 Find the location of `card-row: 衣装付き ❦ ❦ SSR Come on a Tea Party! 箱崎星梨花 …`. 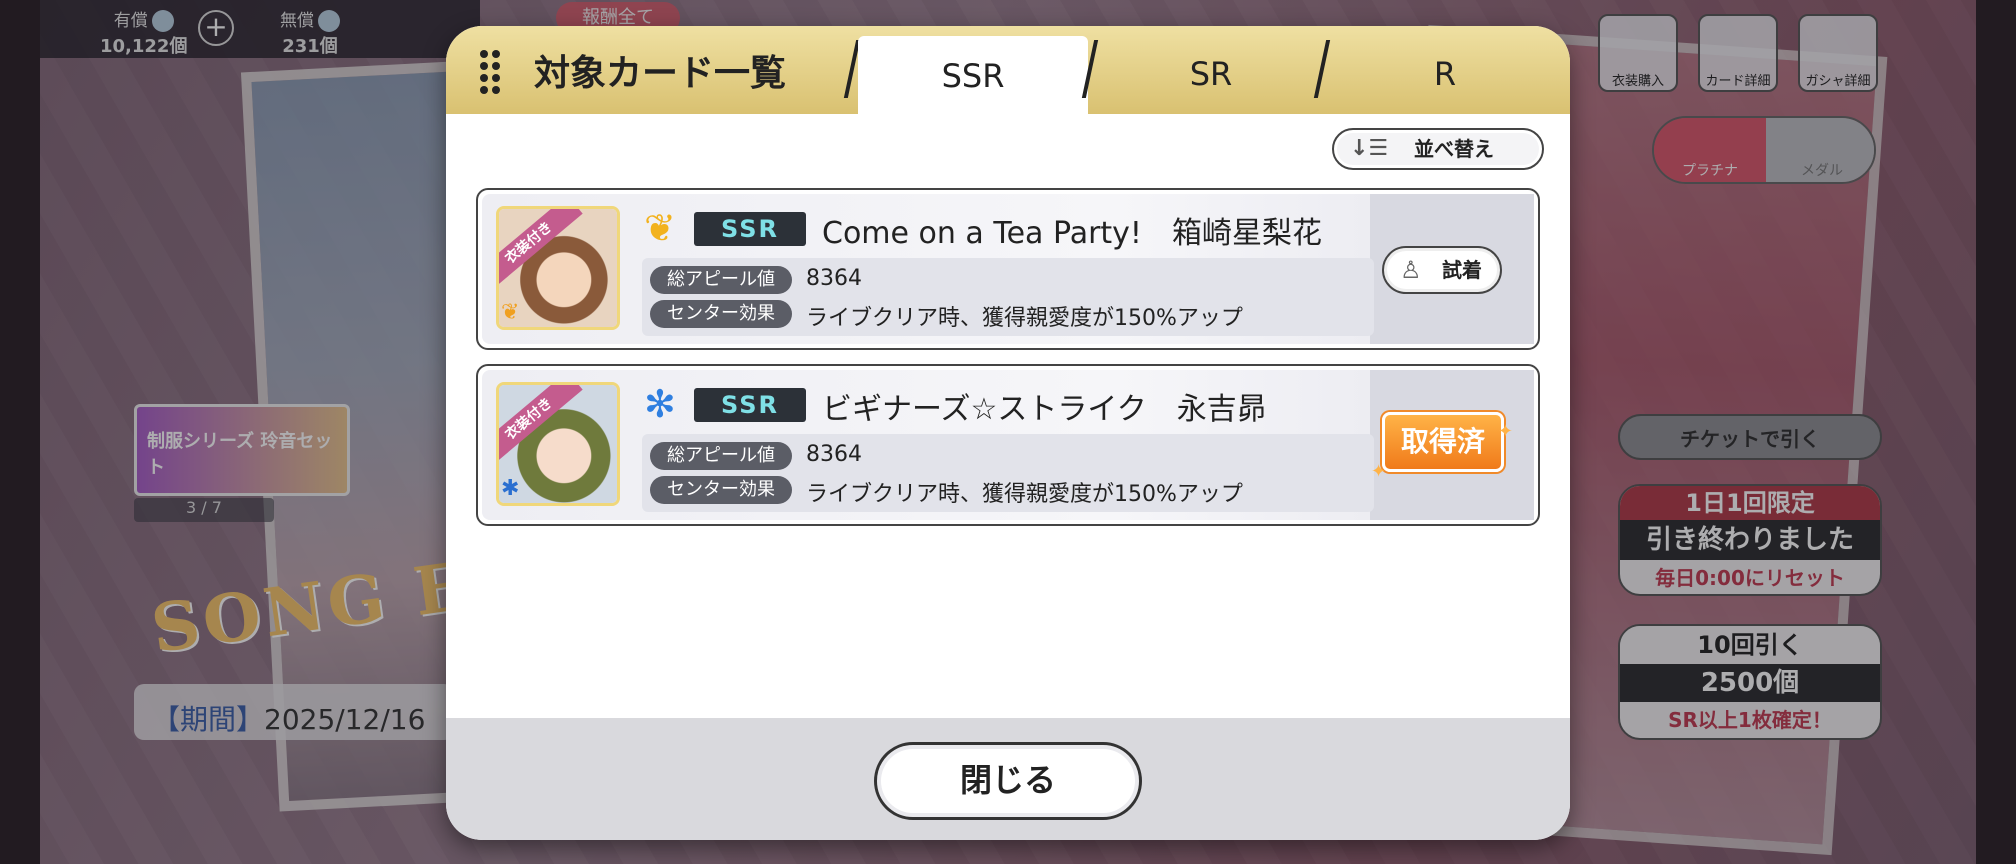

card-row: 衣装付き ❦ ❦ SSR Come on a Tea Party! 箱崎星梨花 … is located at coordinates (1008, 269).